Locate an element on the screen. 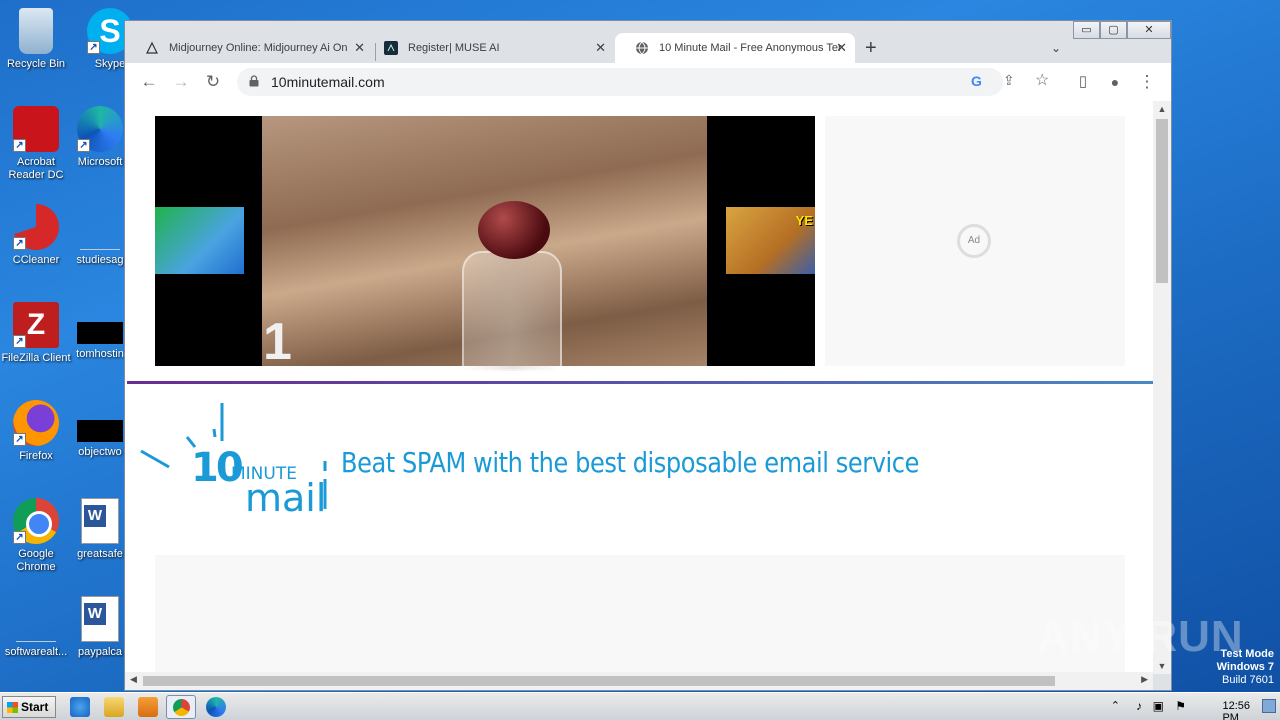  action-center-flag-icon: ⚑ is located at coordinates (1180, 706).